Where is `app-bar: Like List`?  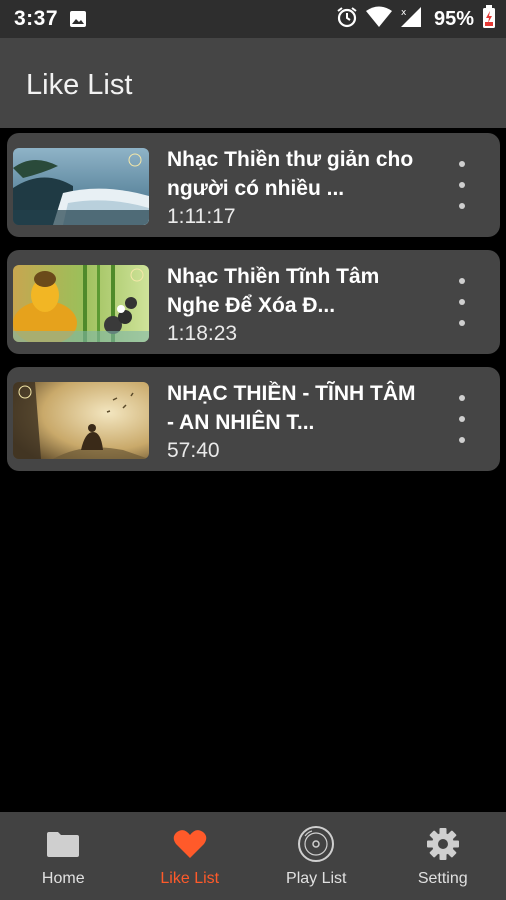
app-bar: Like List is located at coordinates (253, 83).